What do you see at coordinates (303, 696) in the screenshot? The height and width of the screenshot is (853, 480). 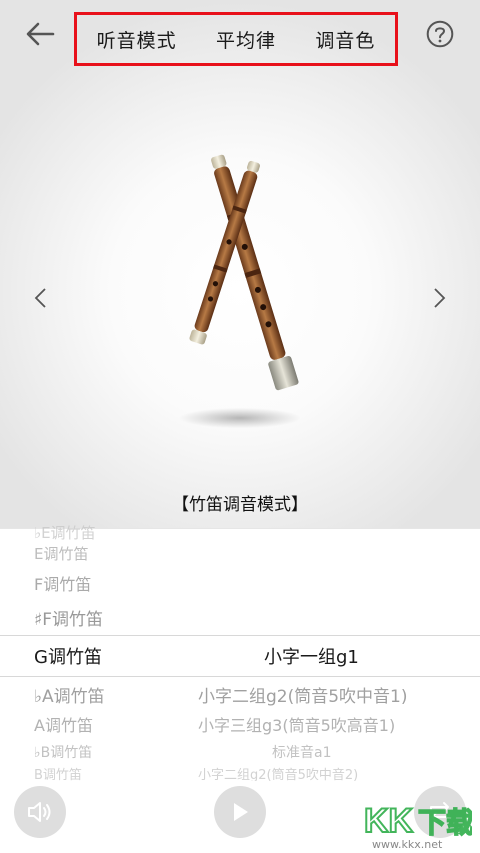 I see `pitch-label: 小字二组g2(筒音5吹中音1)` at bounding box center [303, 696].